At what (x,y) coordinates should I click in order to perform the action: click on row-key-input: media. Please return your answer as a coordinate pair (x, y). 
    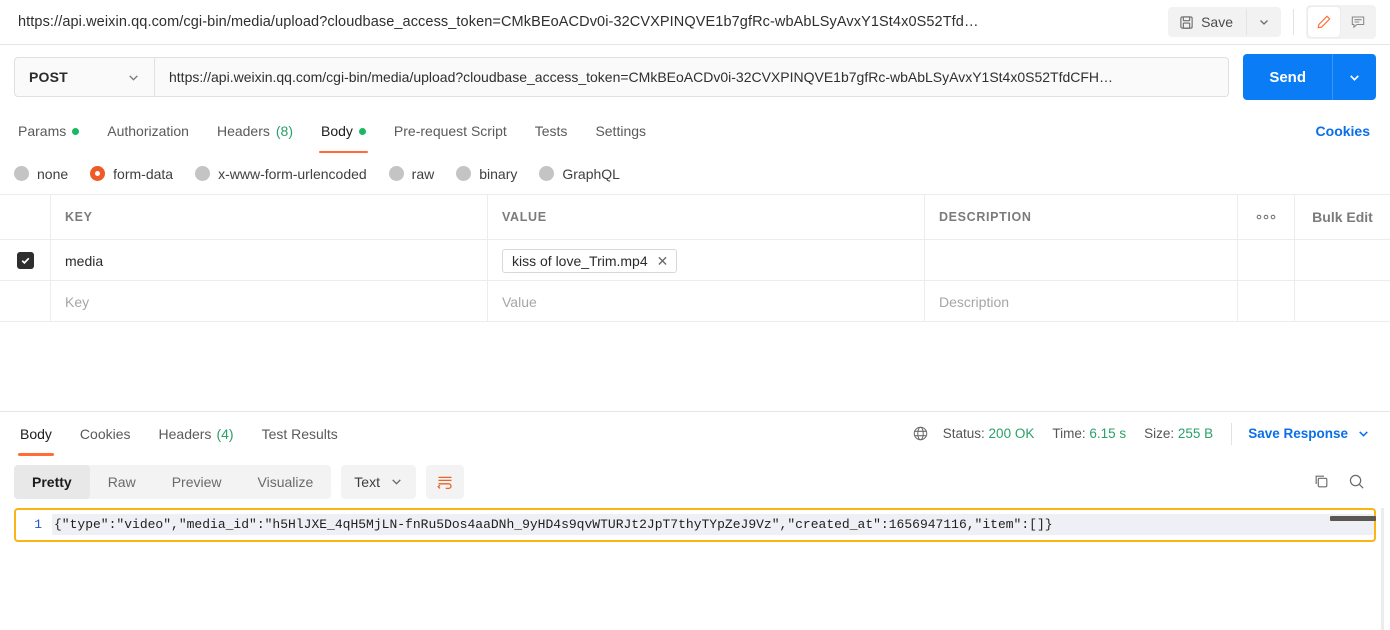
    Looking at the image, I should click on (269, 260).